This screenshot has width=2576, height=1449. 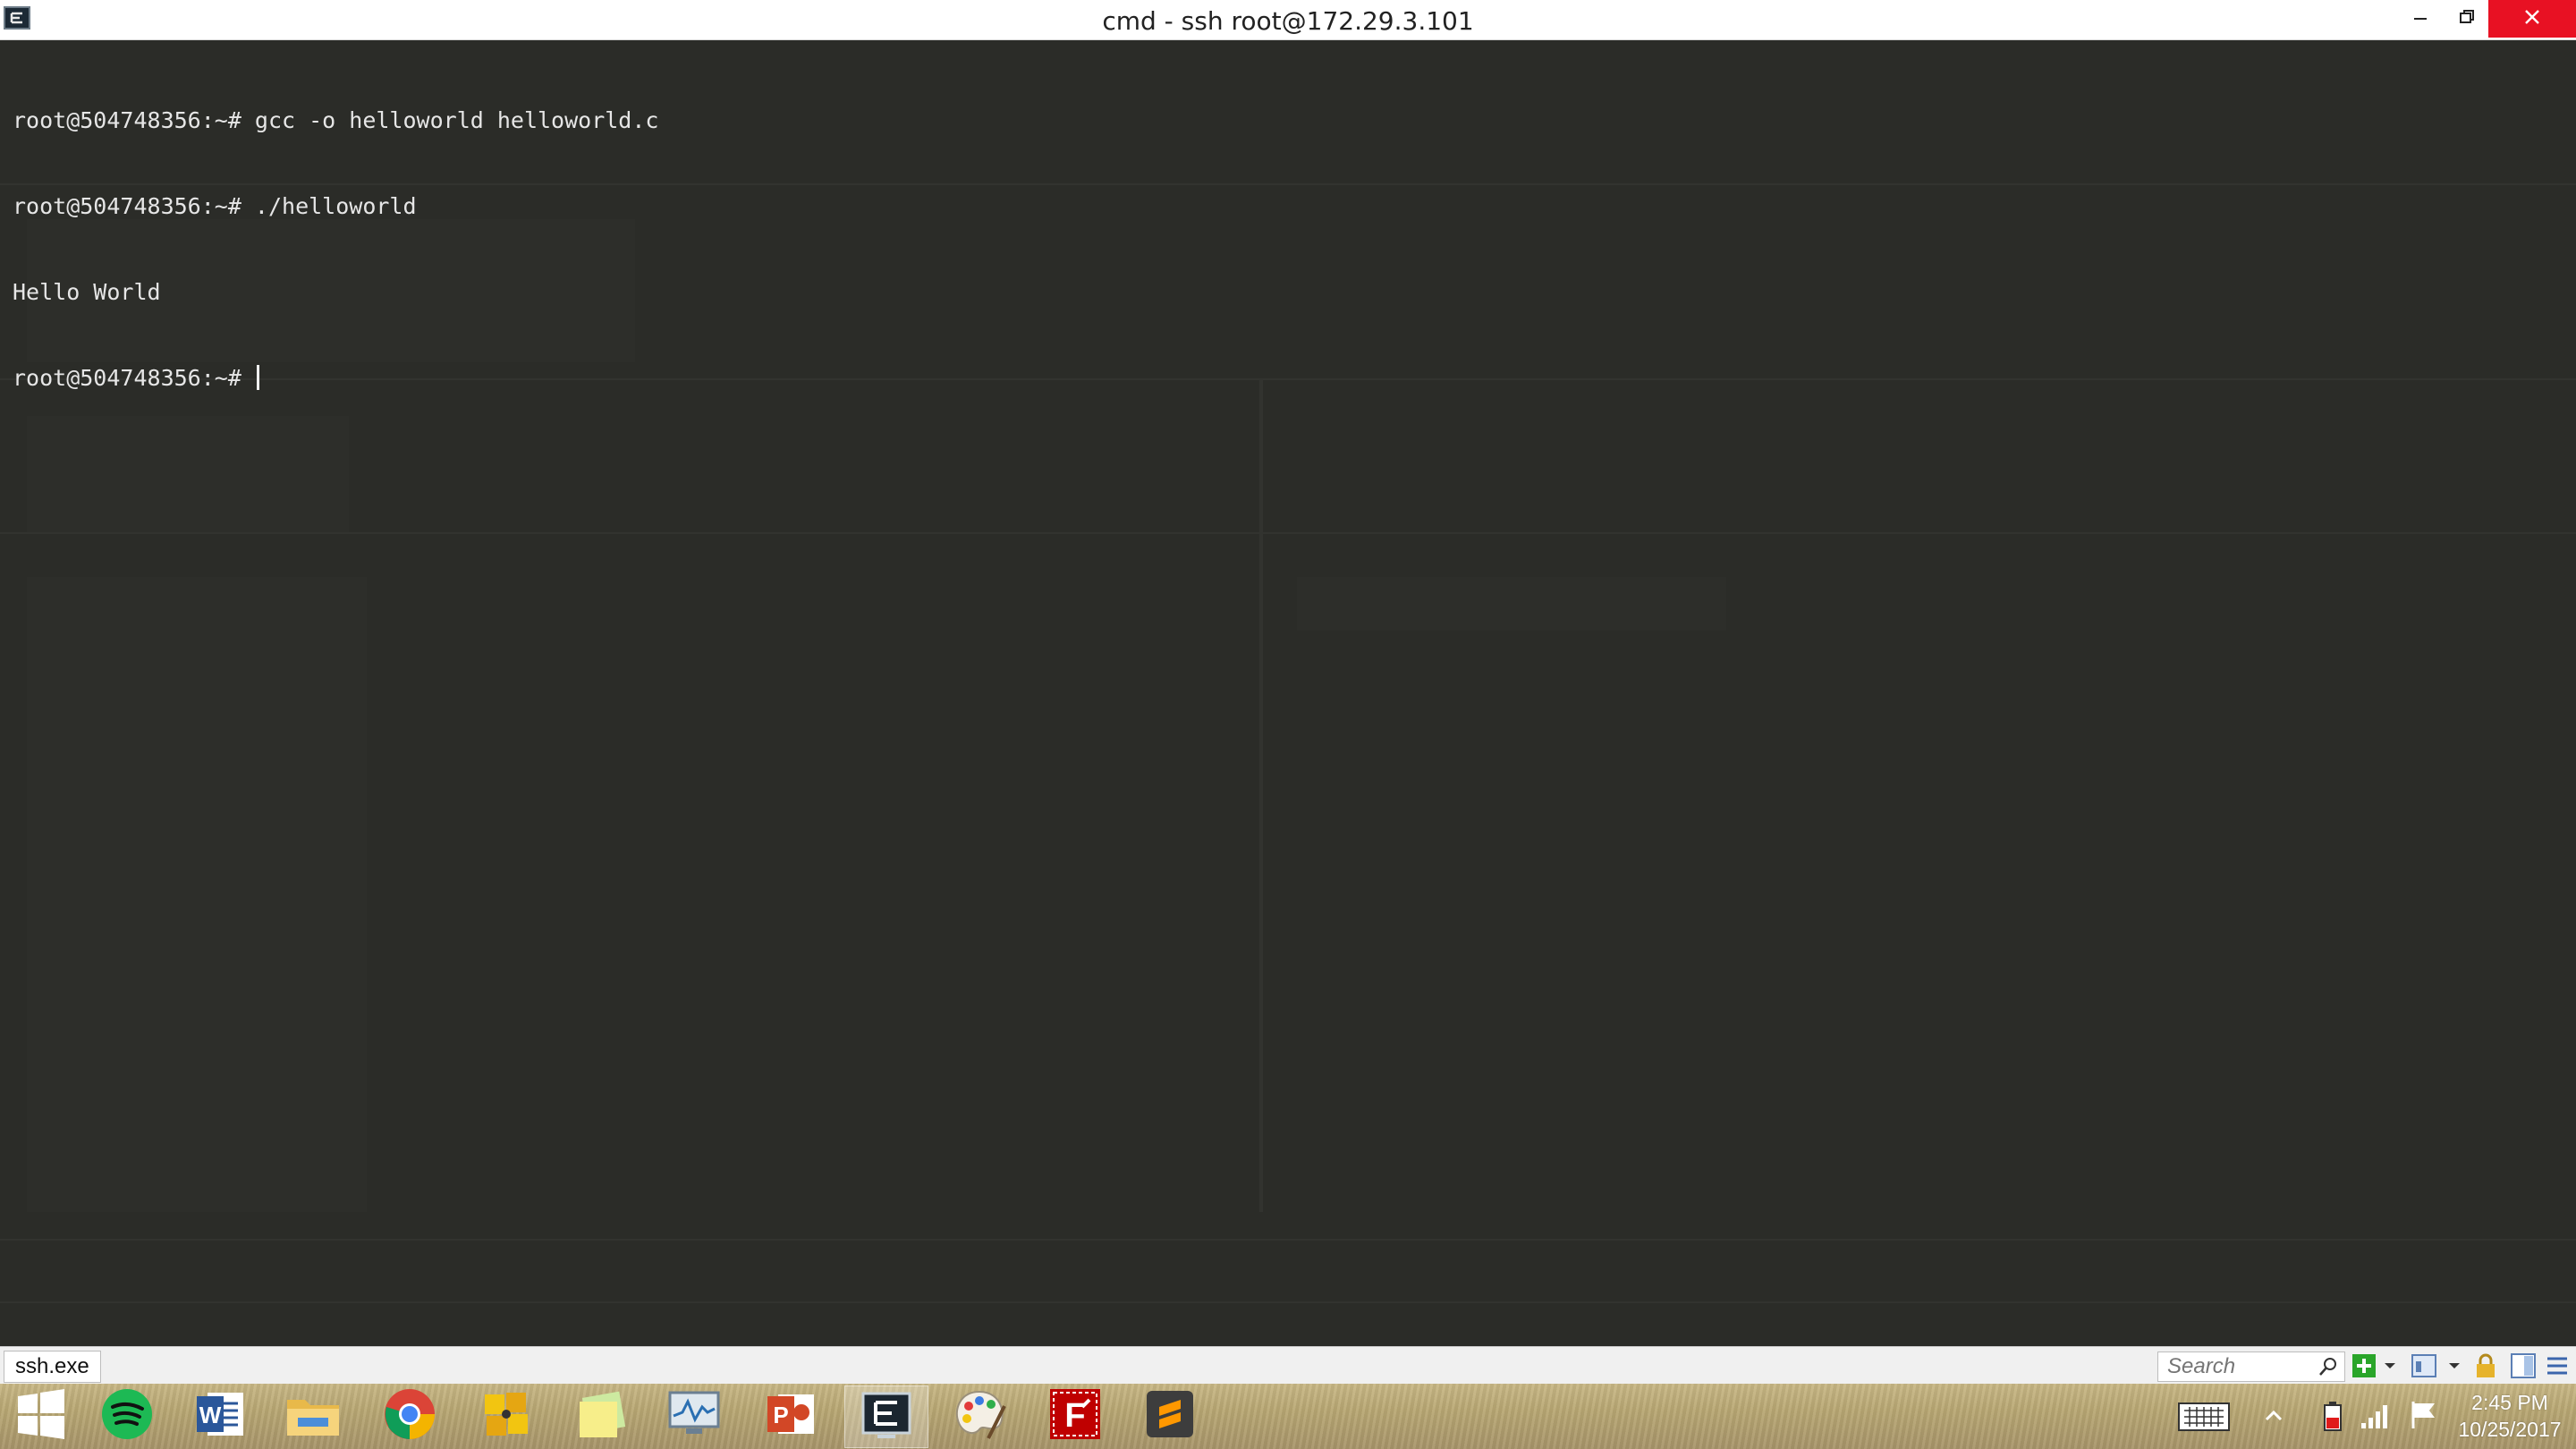 I want to click on palette-icon, so click(x=980, y=1416).